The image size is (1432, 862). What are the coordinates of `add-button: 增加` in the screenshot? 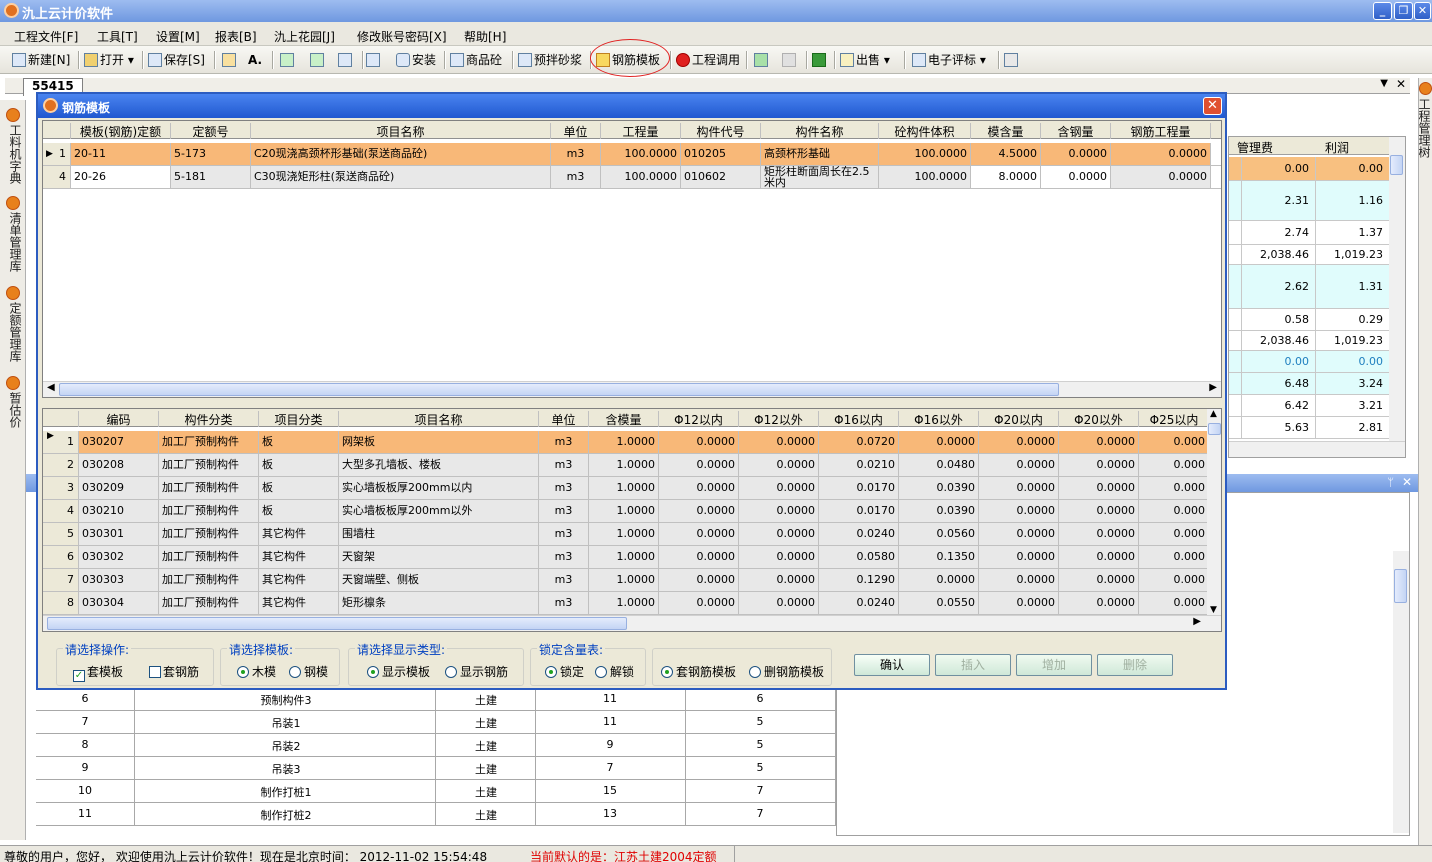 It's located at (1054, 665).